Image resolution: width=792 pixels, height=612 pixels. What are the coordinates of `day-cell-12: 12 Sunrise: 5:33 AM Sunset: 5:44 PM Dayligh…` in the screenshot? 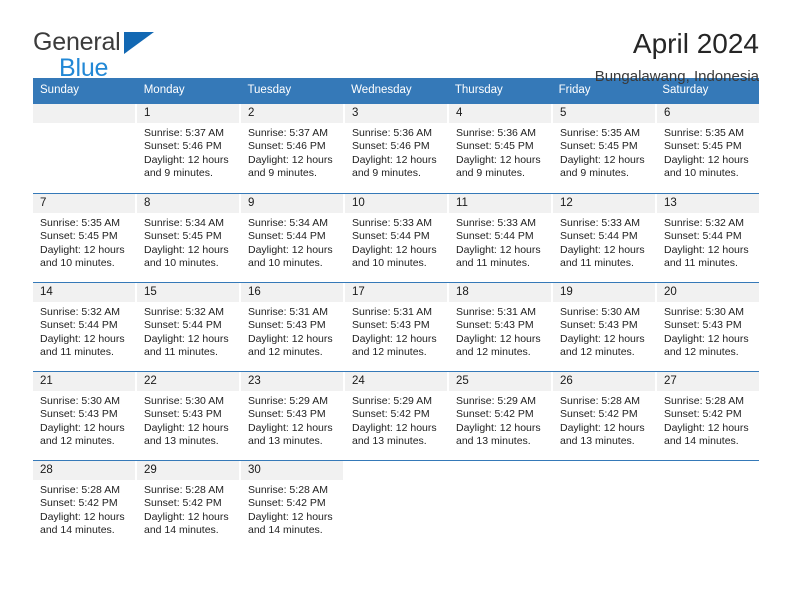 It's located at (605, 237).